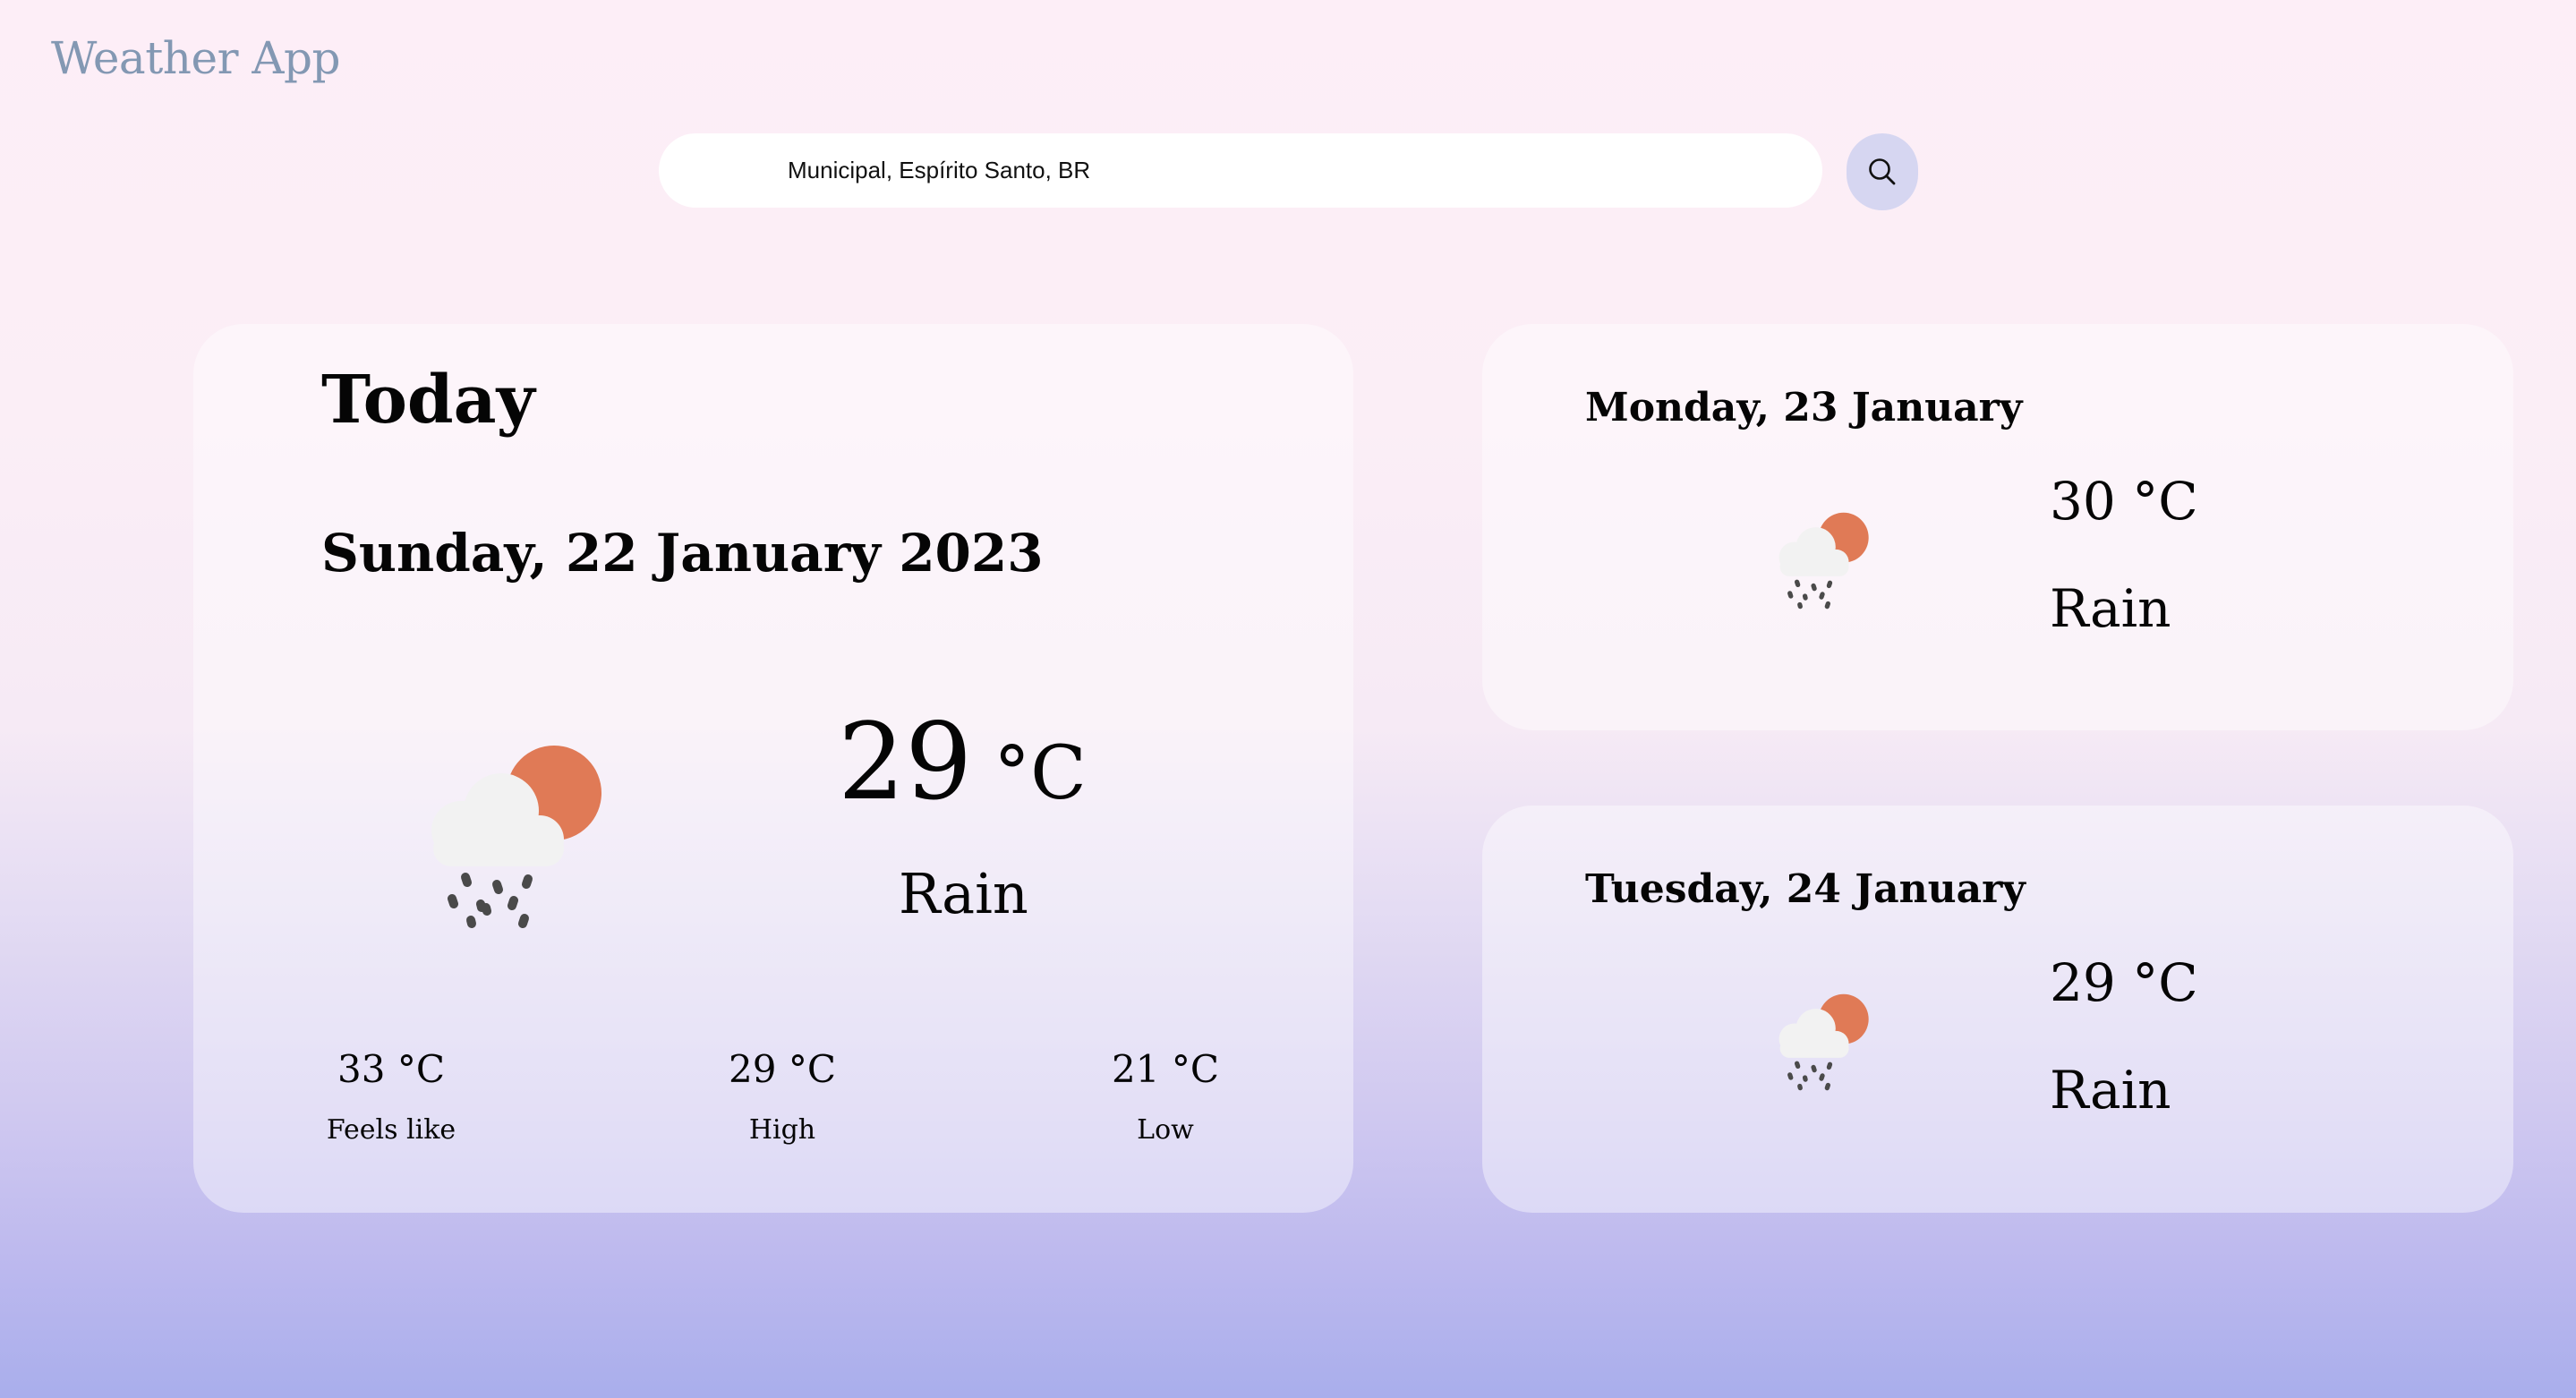 The height and width of the screenshot is (1398, 2576). What do you see at coordinates (1280, 170) in the screenshot?
I see `search-input` at bounding box center [1280, 170].